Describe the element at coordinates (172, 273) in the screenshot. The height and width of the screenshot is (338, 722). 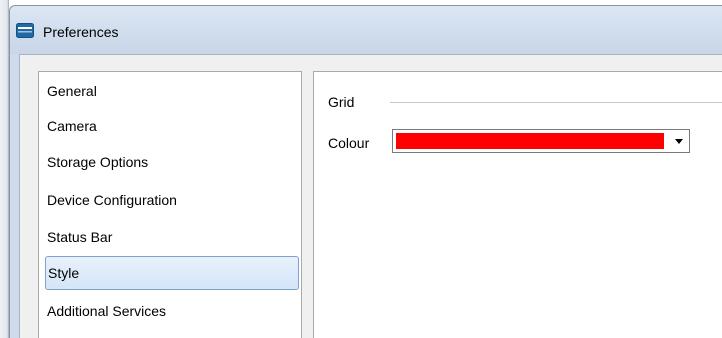
I see `category-item-style: Style` at that location.